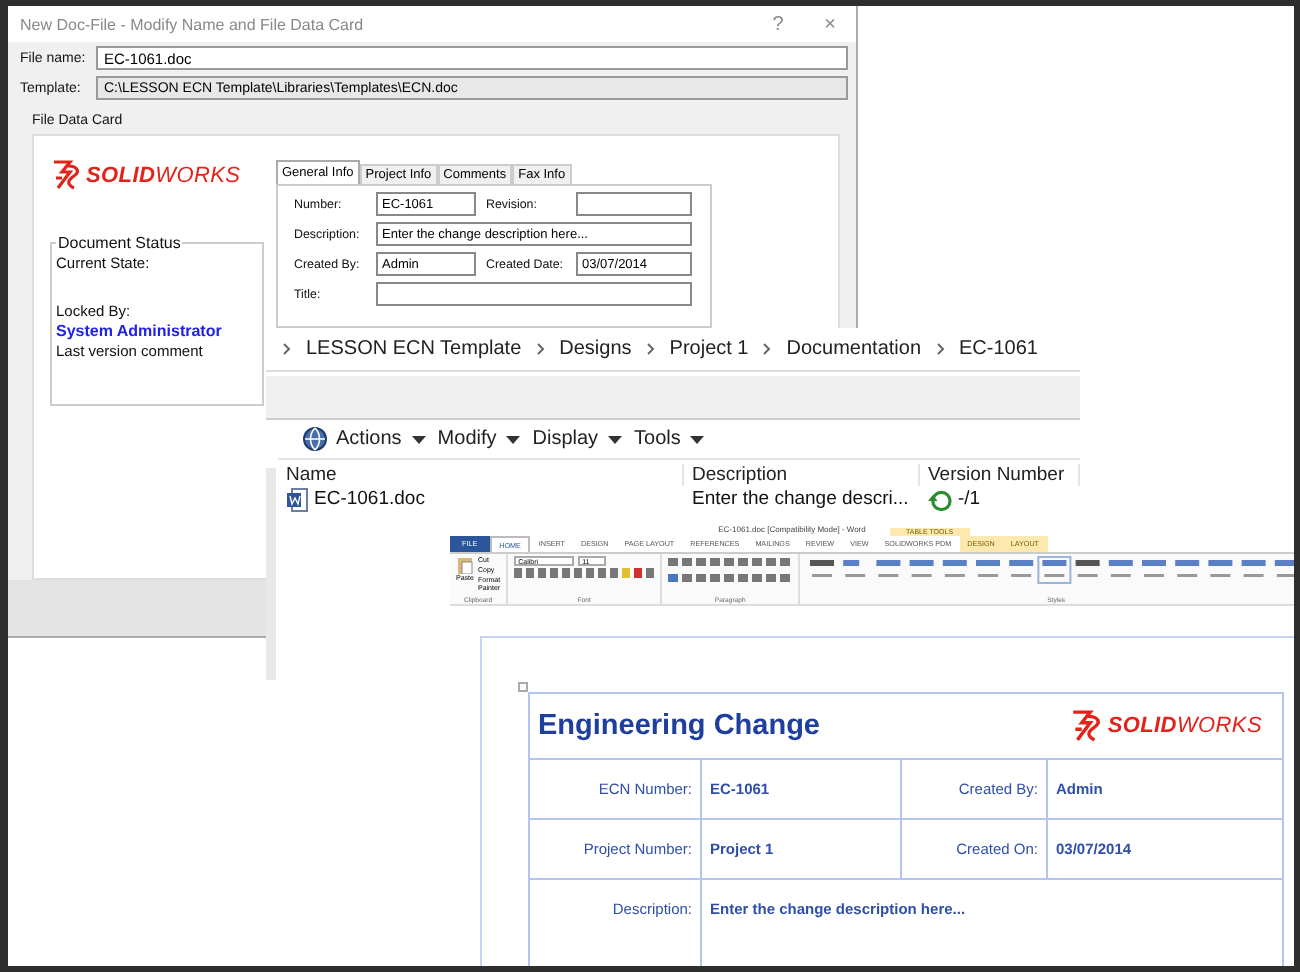 The width and height of the screenshot is (1300, 972). Describe the element at coordinates (830, 24) in the screenshot. I see `close-button: ×` at that location.